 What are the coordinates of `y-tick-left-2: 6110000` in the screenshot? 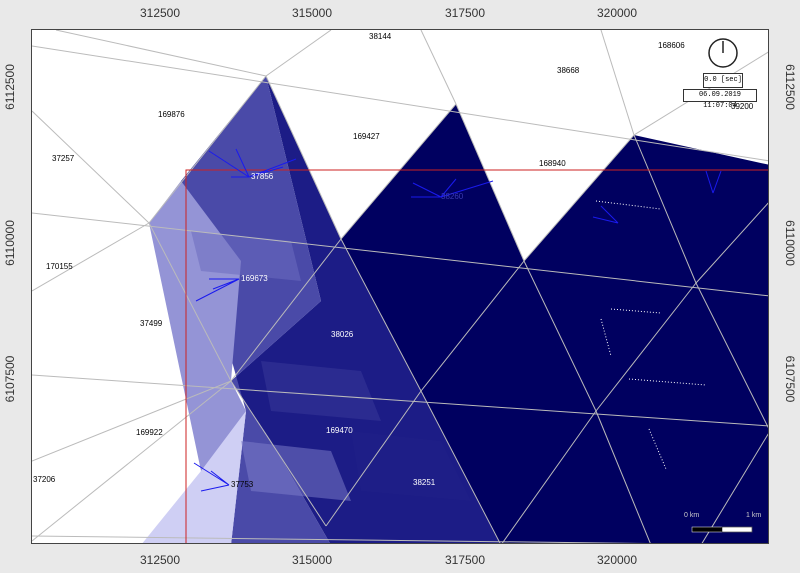 It's located at (10, 243).